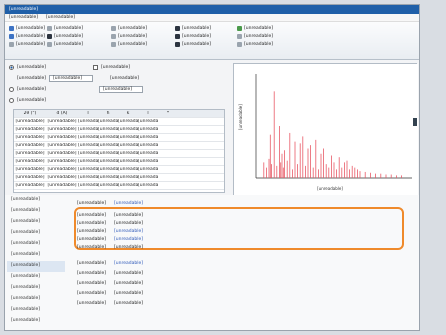 The width and height of the screenshot is (446, 335). I want to click on xray-radio, so click(11, 67).